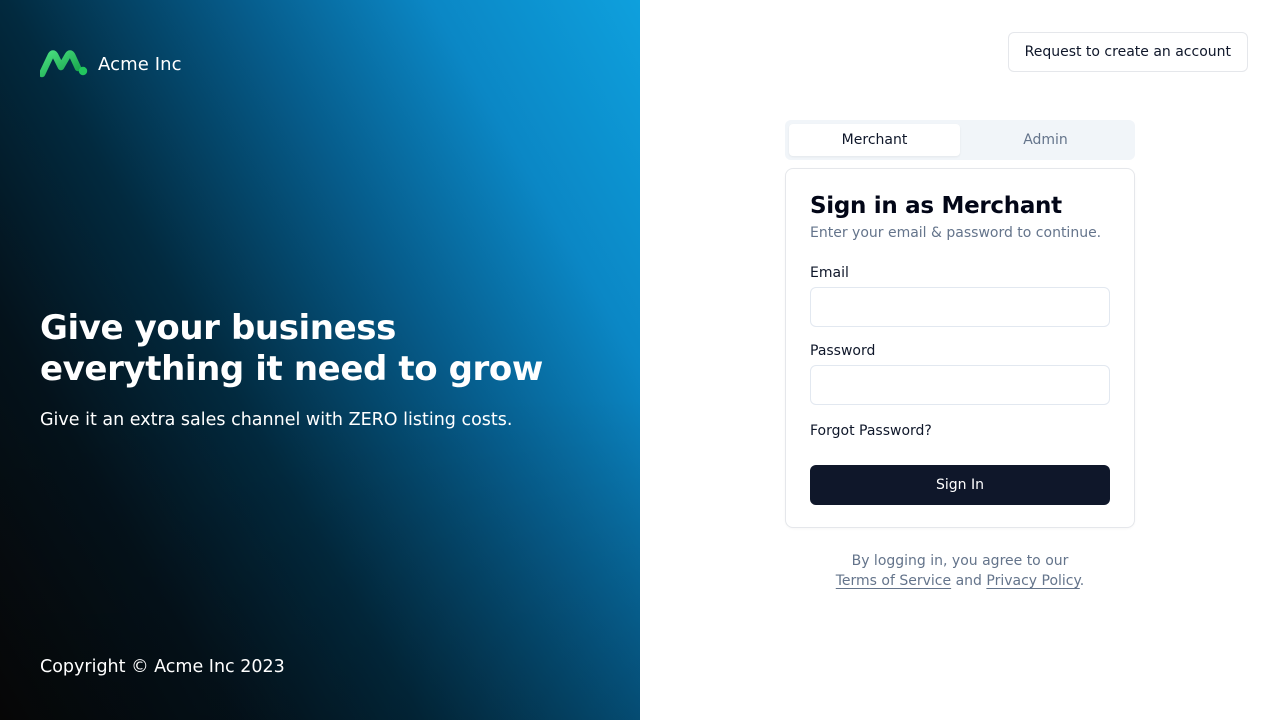  What do you see at coordinates (64, 64) in the screenshot?
I see `acme-logo-icon` at bounding box center [64, 64].